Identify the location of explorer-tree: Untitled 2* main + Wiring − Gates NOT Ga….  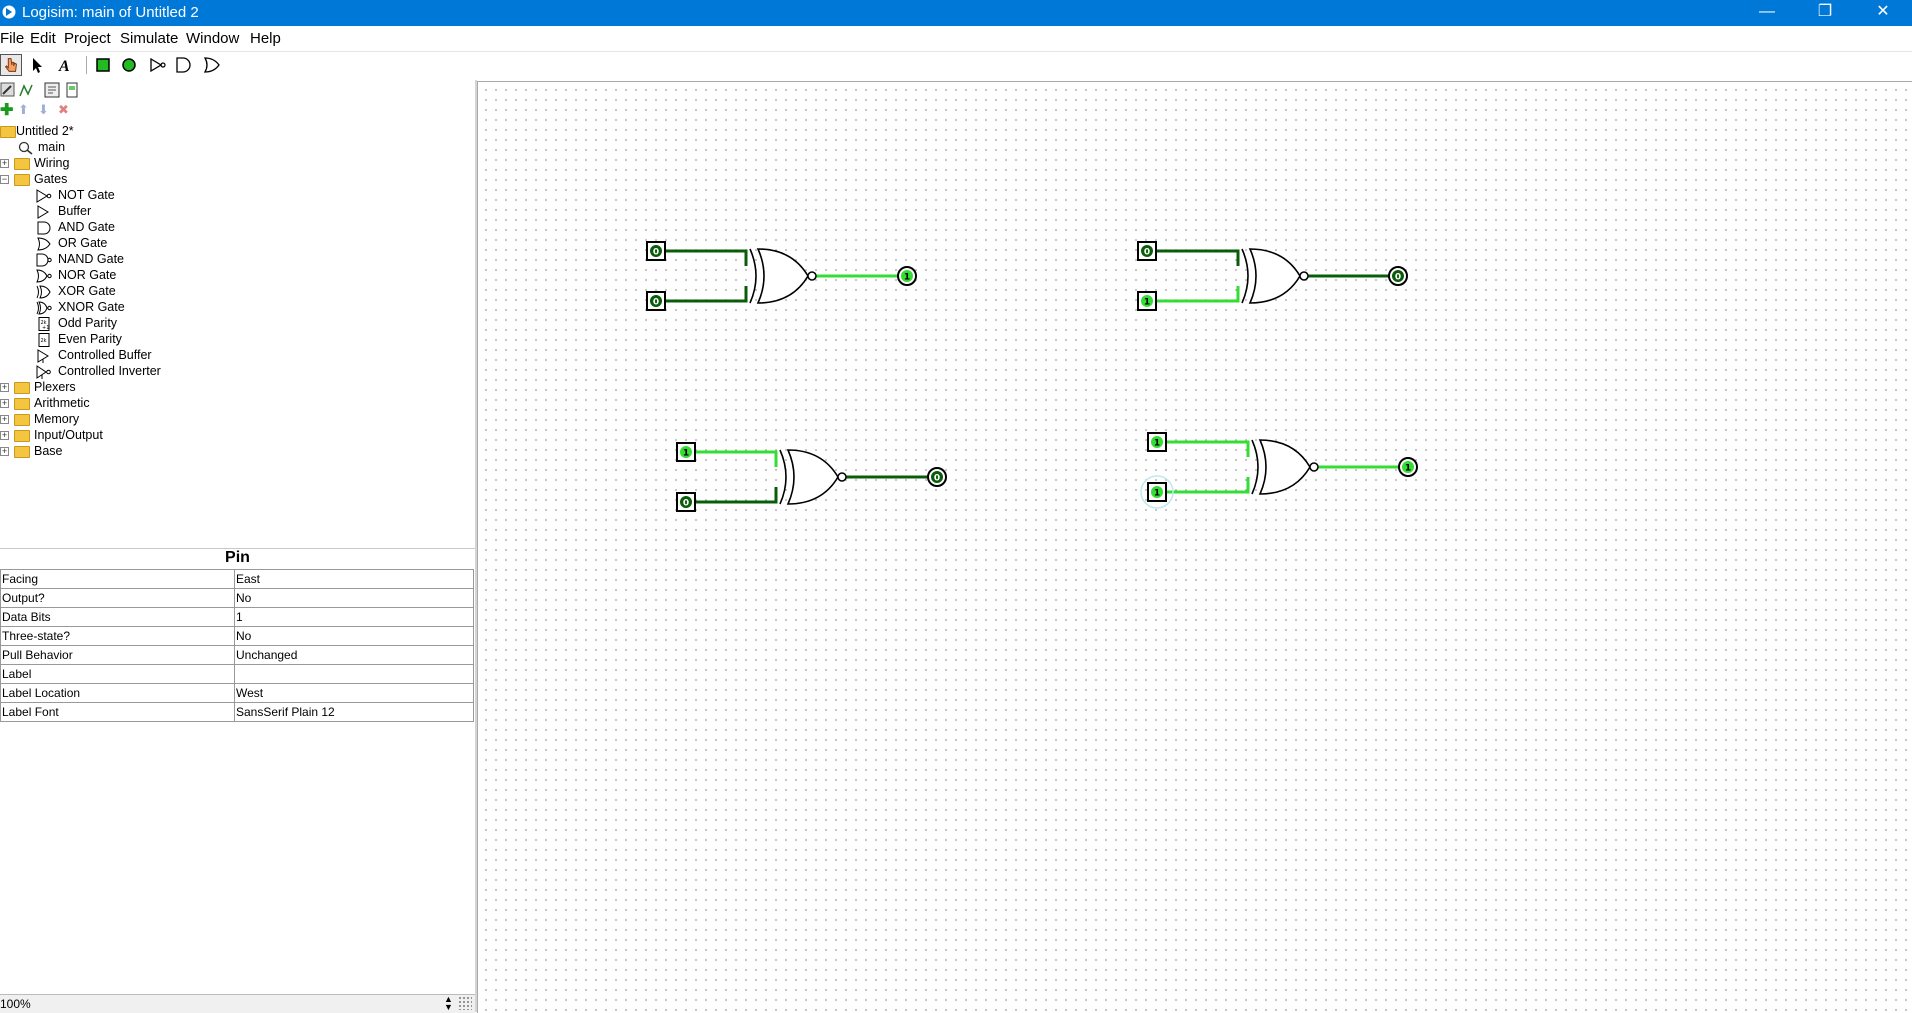
(238, 334).